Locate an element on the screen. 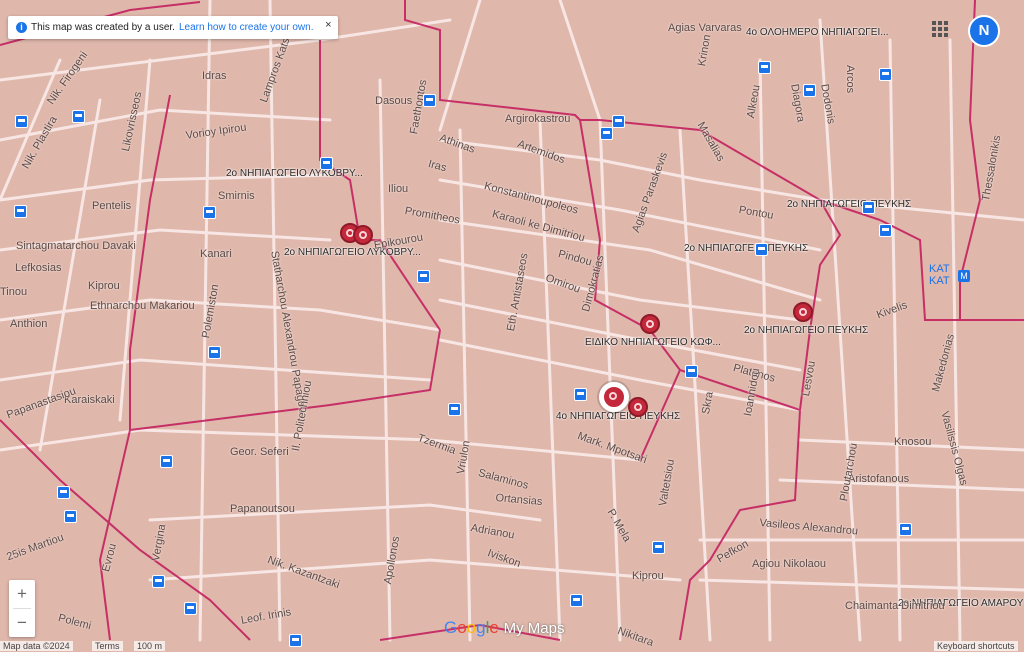 The image size is (1024, 652). street-label: Iliou is located at coordinates (398, 189).